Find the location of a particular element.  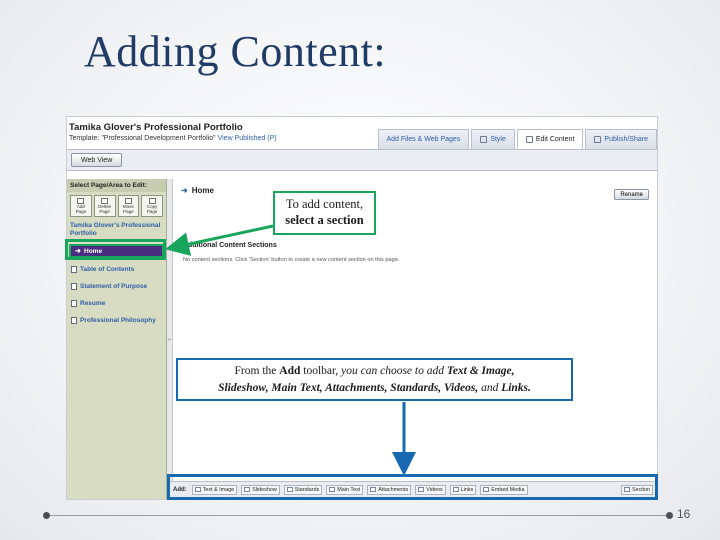

sidebar-item-table-of-contents: Table of Contents is located at coordinates (116, 269).